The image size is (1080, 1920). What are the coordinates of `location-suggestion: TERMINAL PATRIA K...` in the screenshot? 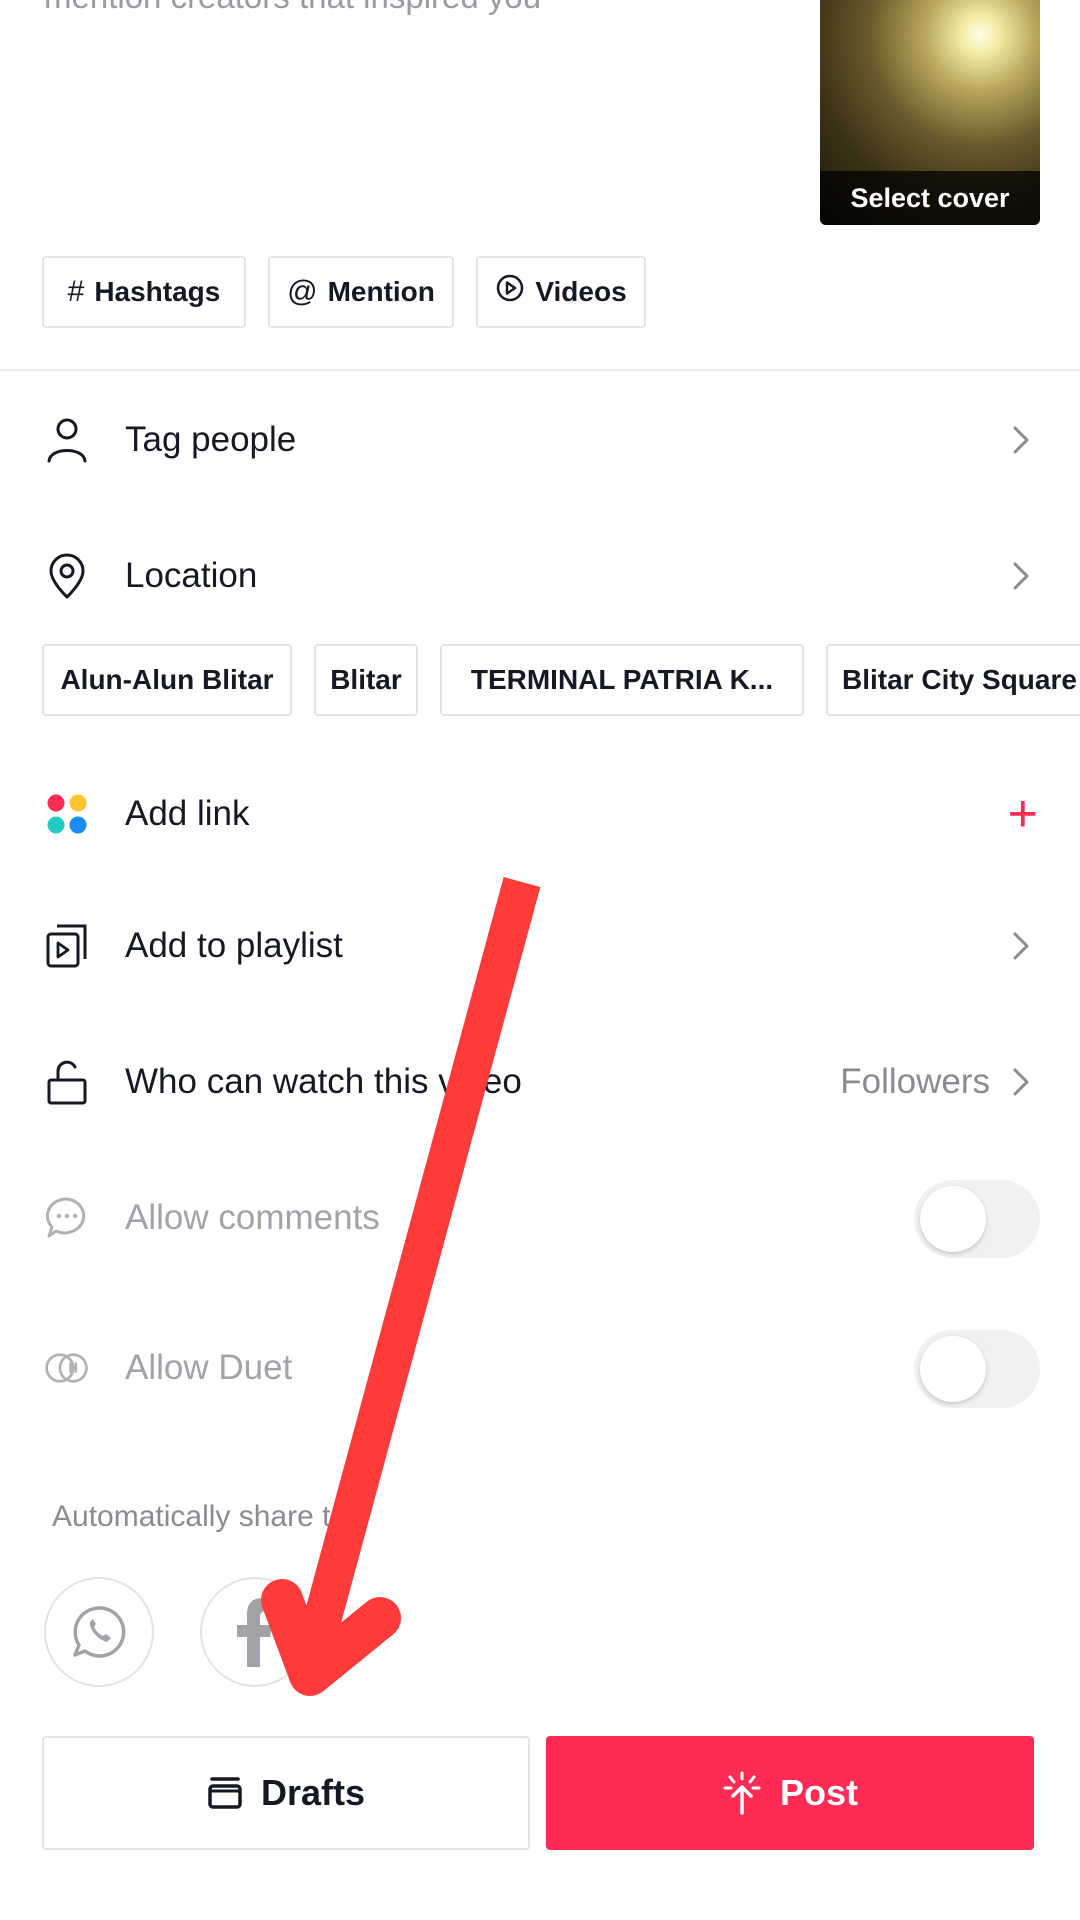 It's located at (622, 680).